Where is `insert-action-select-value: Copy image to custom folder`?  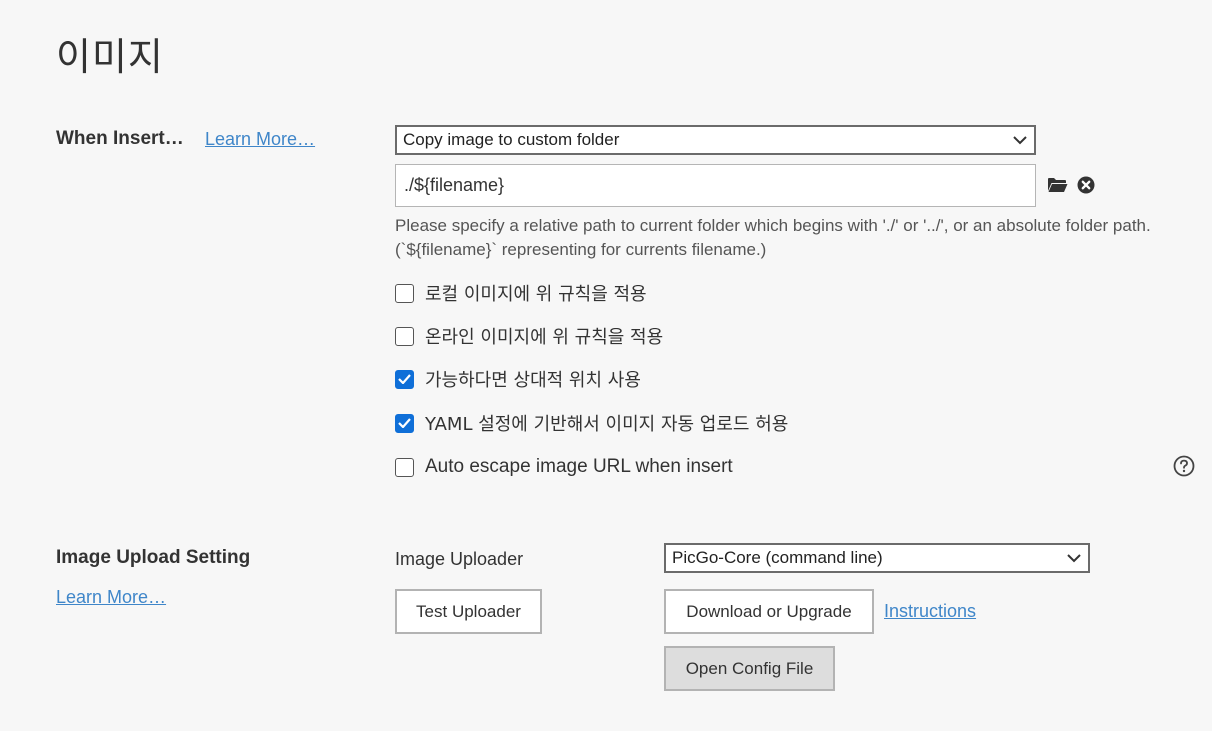
insert-action-select-value: Copy image to custom folder is located at coordinates (511, 139).